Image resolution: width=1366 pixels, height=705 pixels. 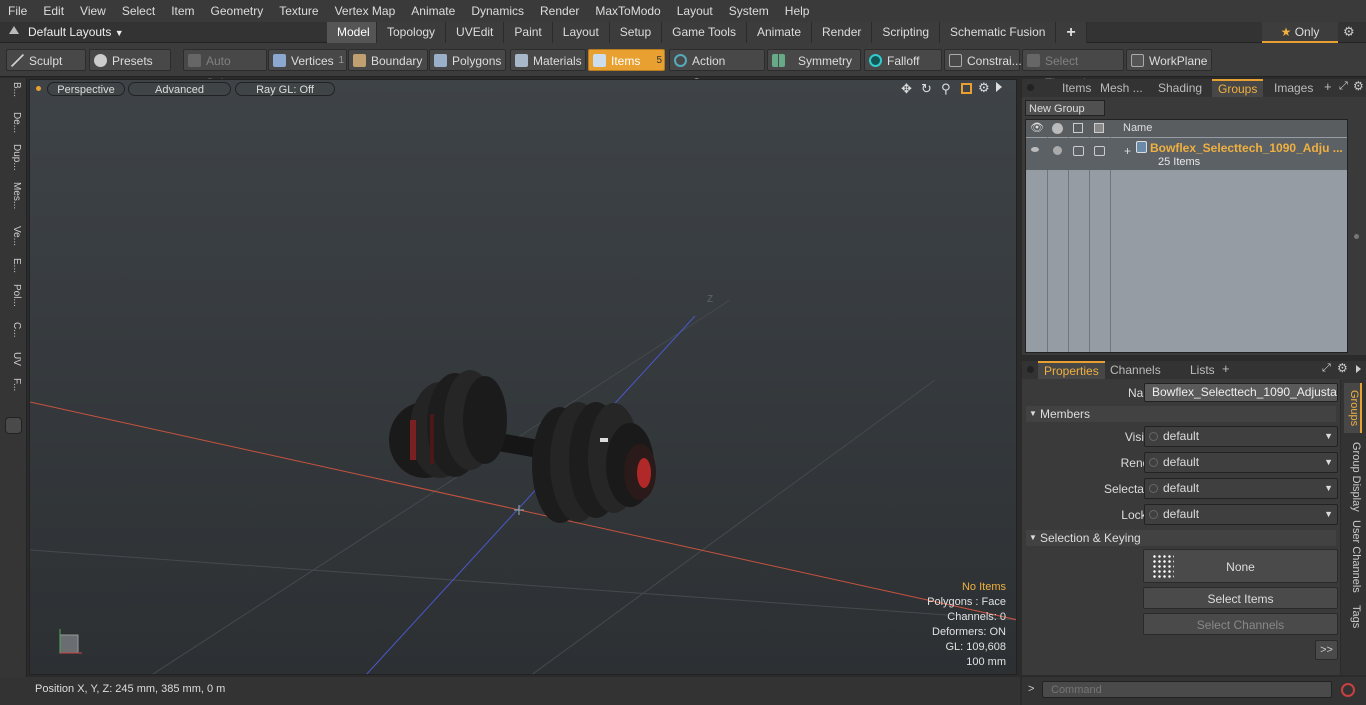 What do you see at coordinates (1187, 689) in the screenshot?
I see `command-input` at bounding box center [1187, 689].